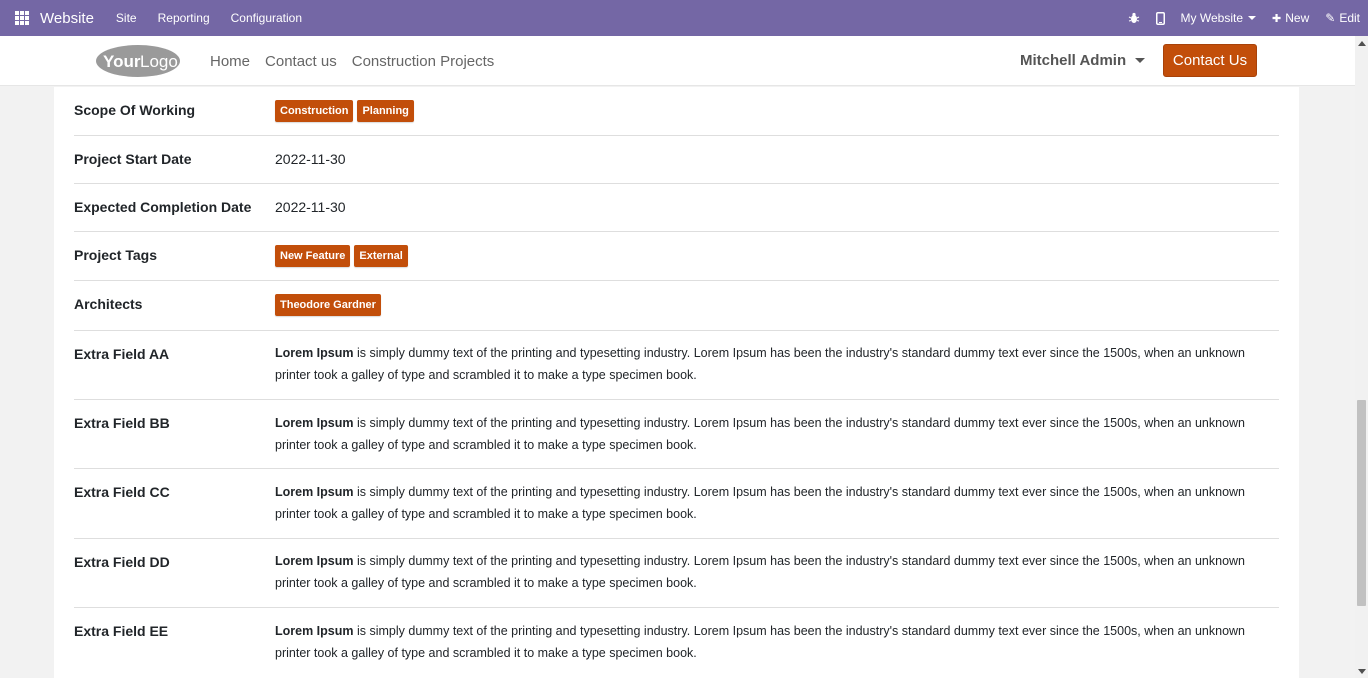  I want to click on menu-site: Site, so click(126, 18).